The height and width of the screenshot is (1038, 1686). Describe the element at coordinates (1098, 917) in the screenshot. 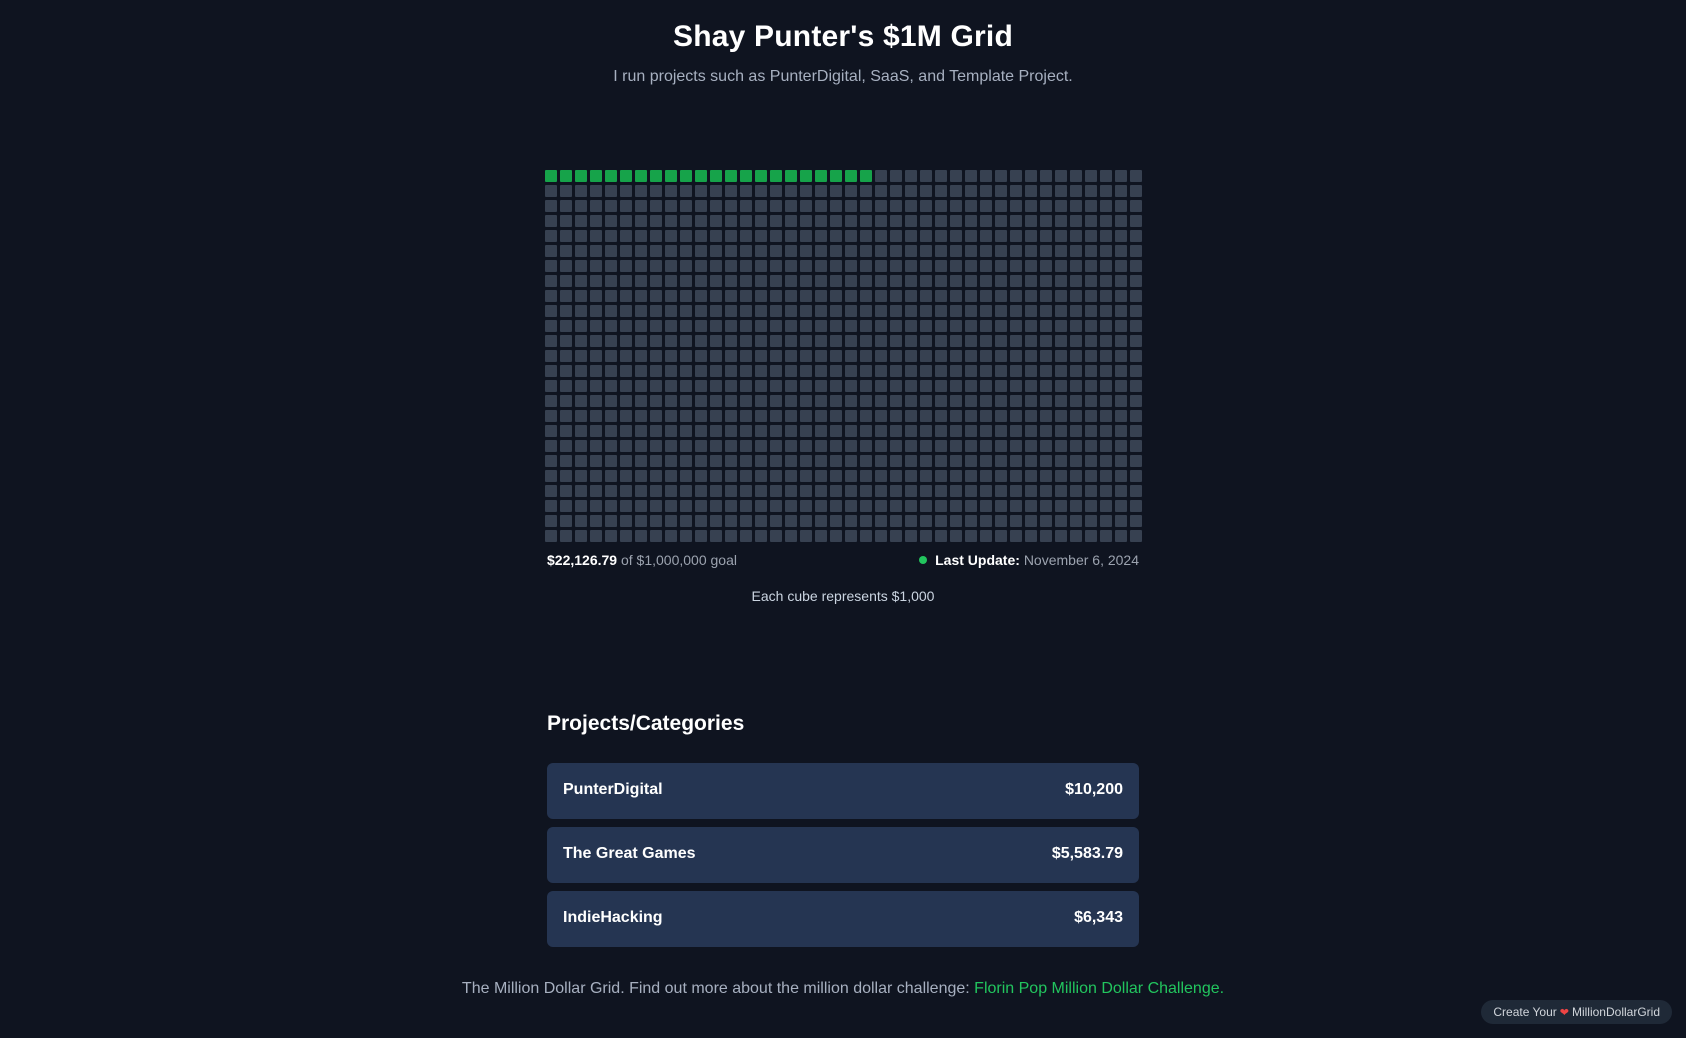

I see `project-amount: $6,343` at that location.